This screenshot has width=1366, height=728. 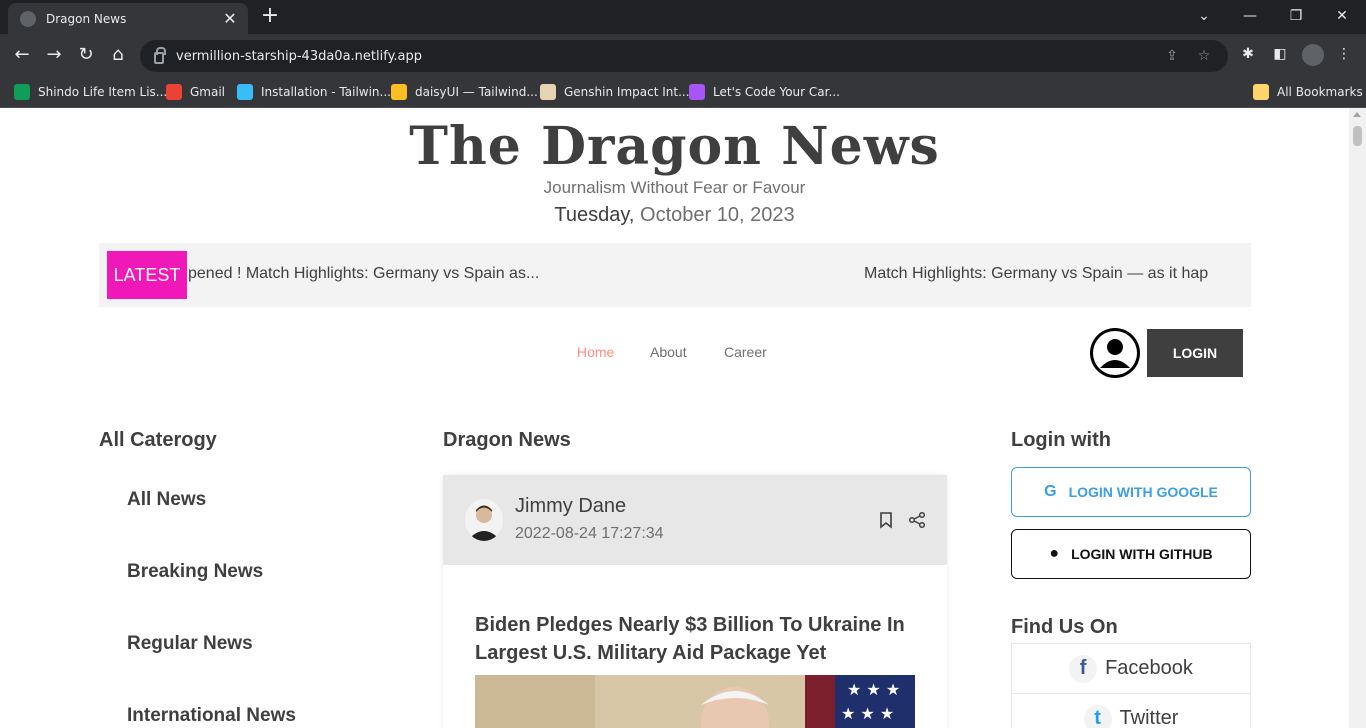 I want to click on tab-title: Dragon News, so click(x=86, y=18).